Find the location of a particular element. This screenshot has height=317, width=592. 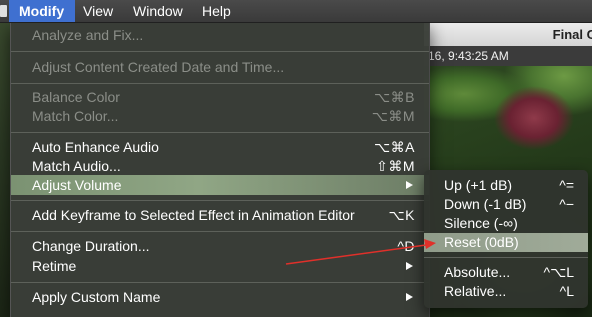

menu-item-label: Reset (0dB) is located at coordinates (481, 242).